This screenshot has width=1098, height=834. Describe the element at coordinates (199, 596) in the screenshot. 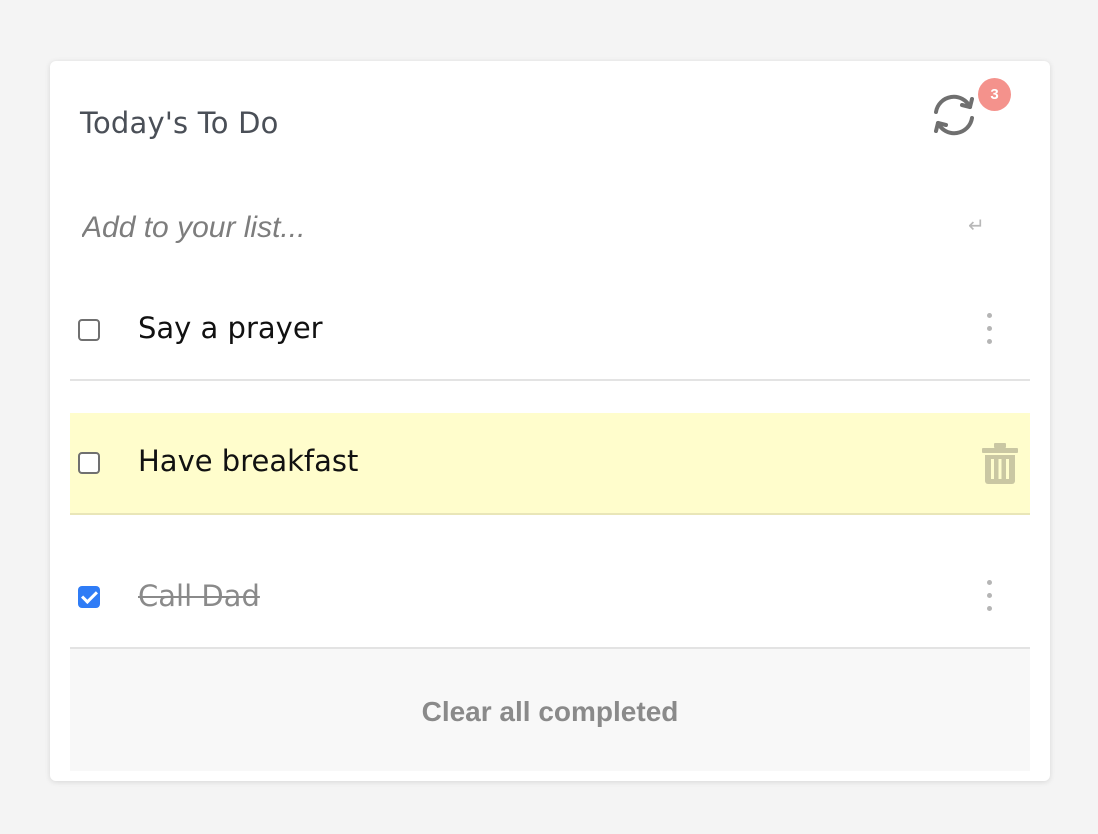

I see `todo-text: Call Dad` at that location.